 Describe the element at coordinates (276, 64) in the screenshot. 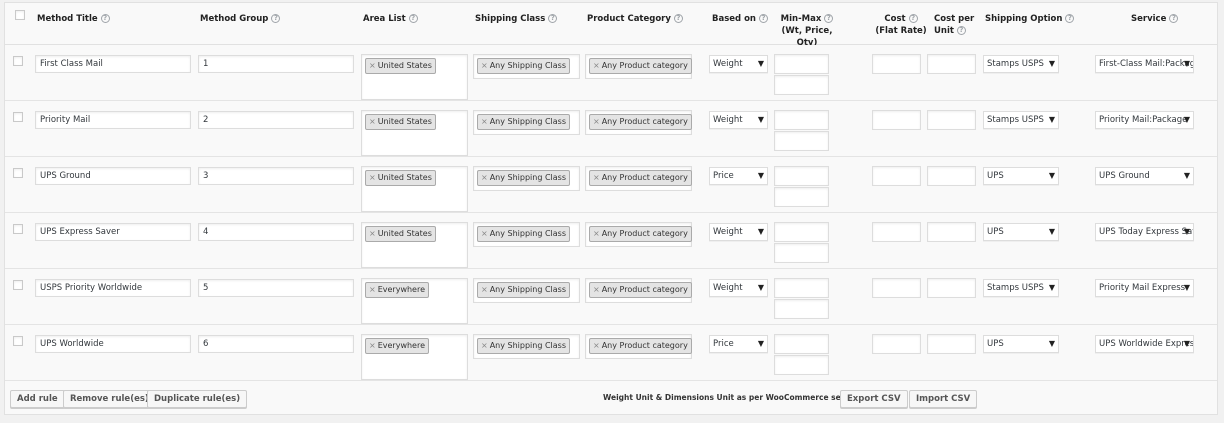

I see `method-group-input: 1` at that location.